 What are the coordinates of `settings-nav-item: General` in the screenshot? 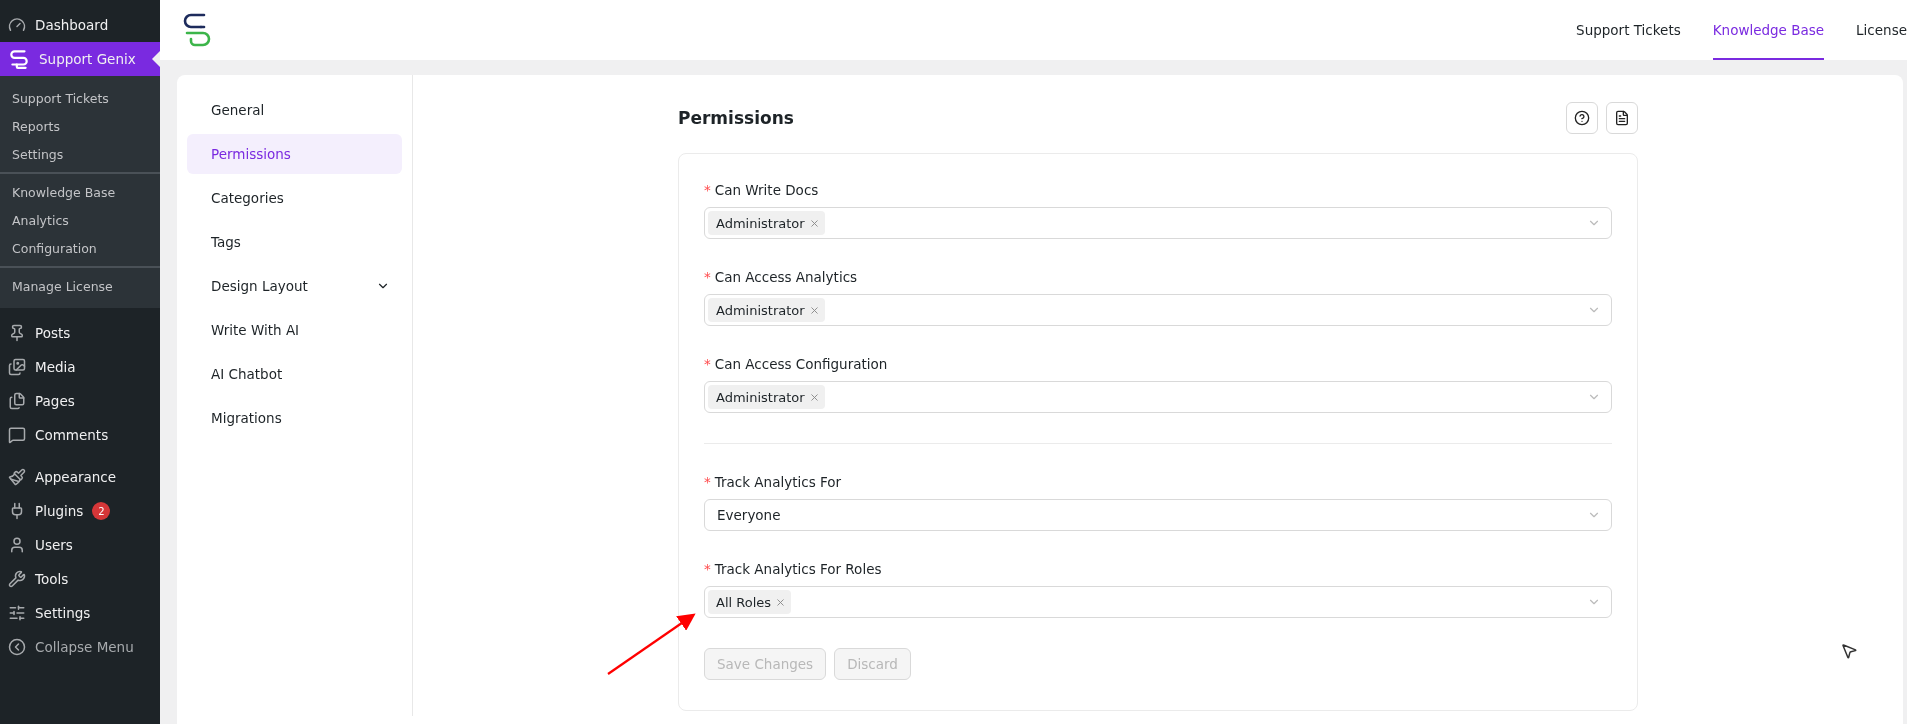 It's located at (294, 110).